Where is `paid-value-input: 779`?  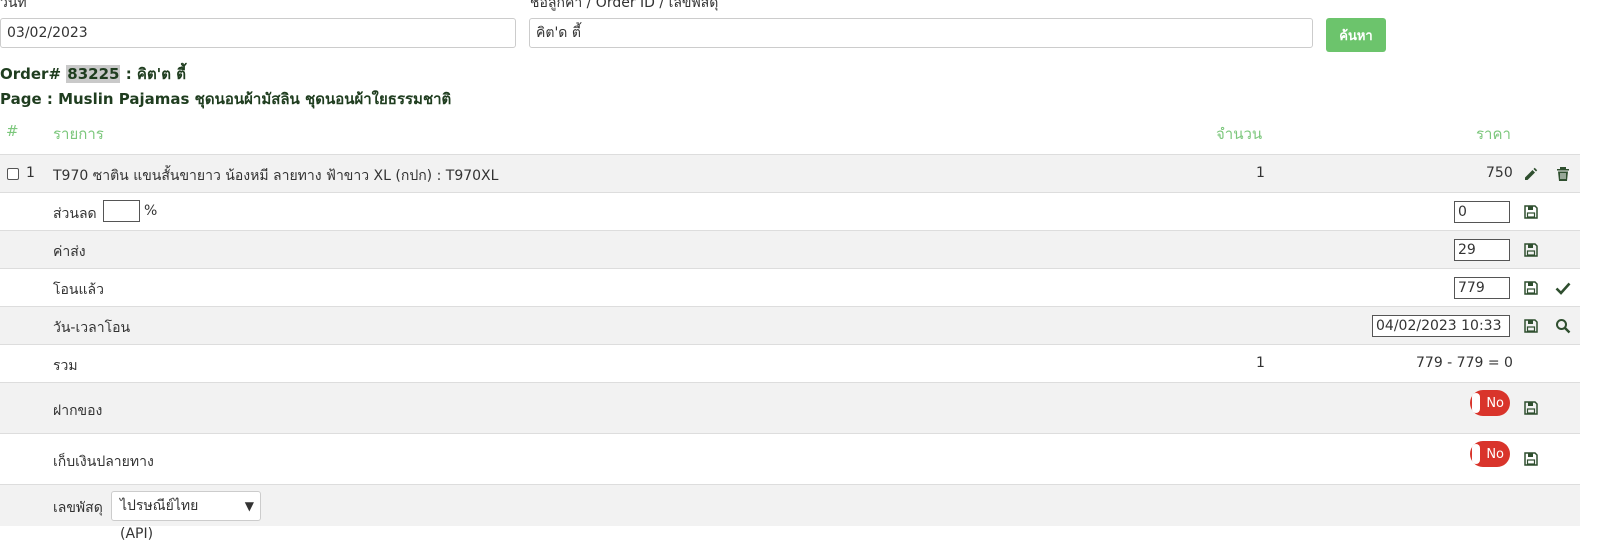 paid-value-input: 779 is located at coordinates (1482, 288).